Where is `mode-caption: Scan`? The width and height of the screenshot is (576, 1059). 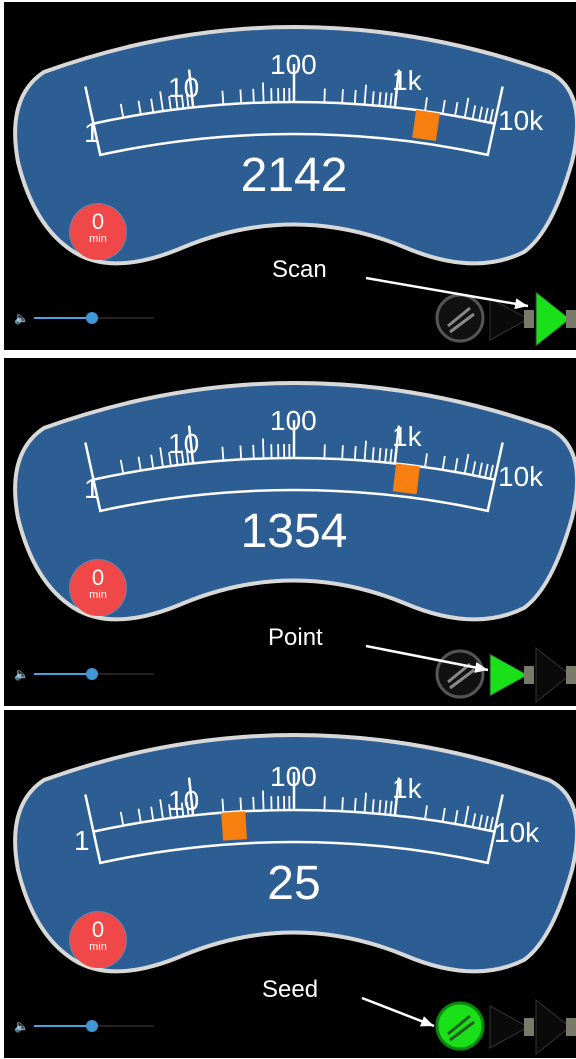
mode-caption: Scan is located at coordinates (299, 269).